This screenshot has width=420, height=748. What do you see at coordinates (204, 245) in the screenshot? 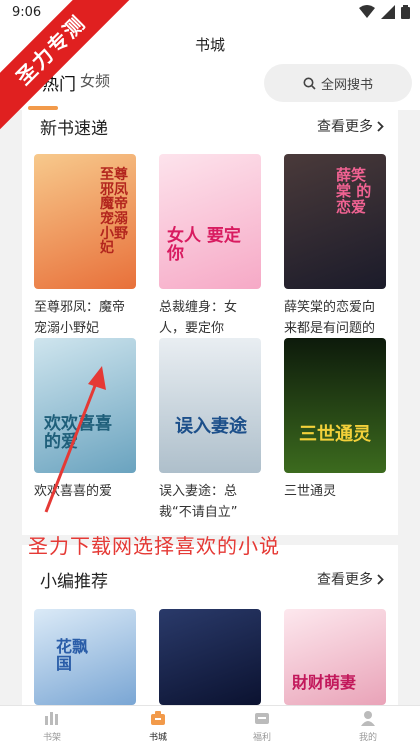
I see `cover-text: 女人 要定你` at bounding box center [204, 245].